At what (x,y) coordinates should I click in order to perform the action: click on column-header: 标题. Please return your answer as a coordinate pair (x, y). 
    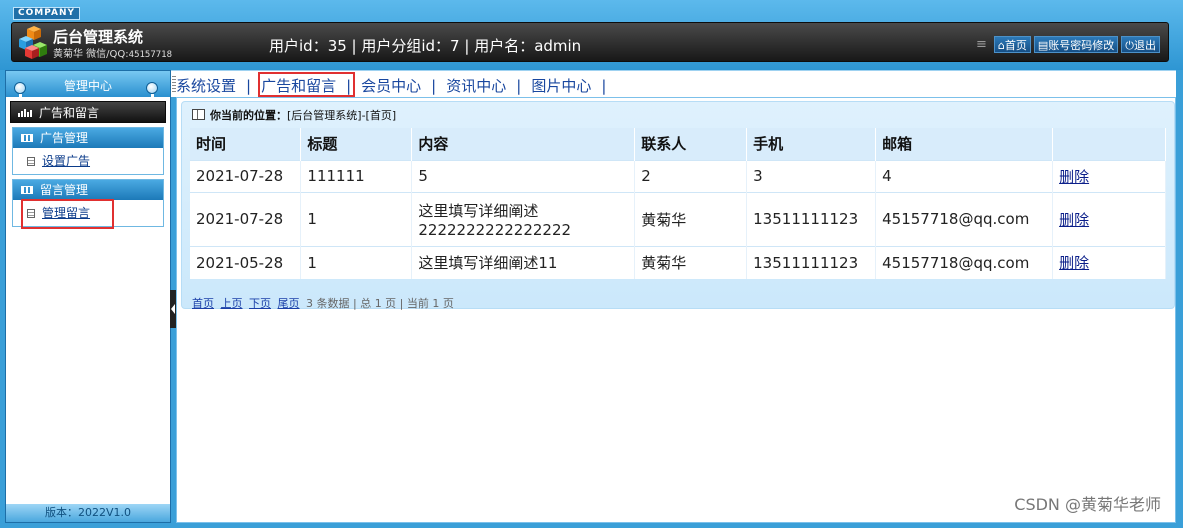
    Looking at the image, I should click on (356, 144).